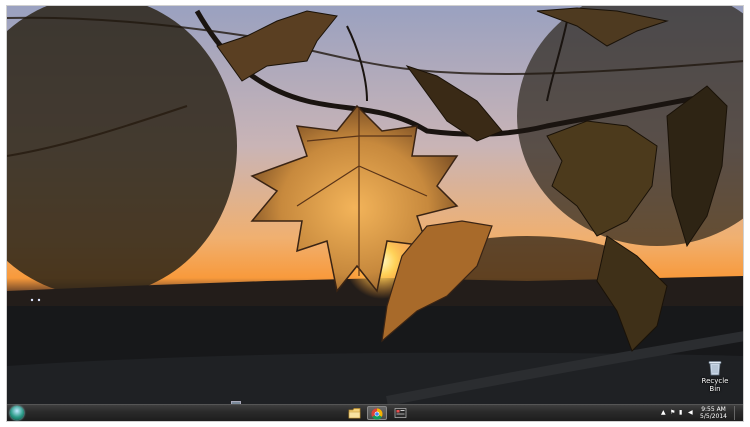  I want to click on taskbar: ▲ ⚑ ▮ ◀ 9:55 AM 5/5/2014, so click(375, 412).